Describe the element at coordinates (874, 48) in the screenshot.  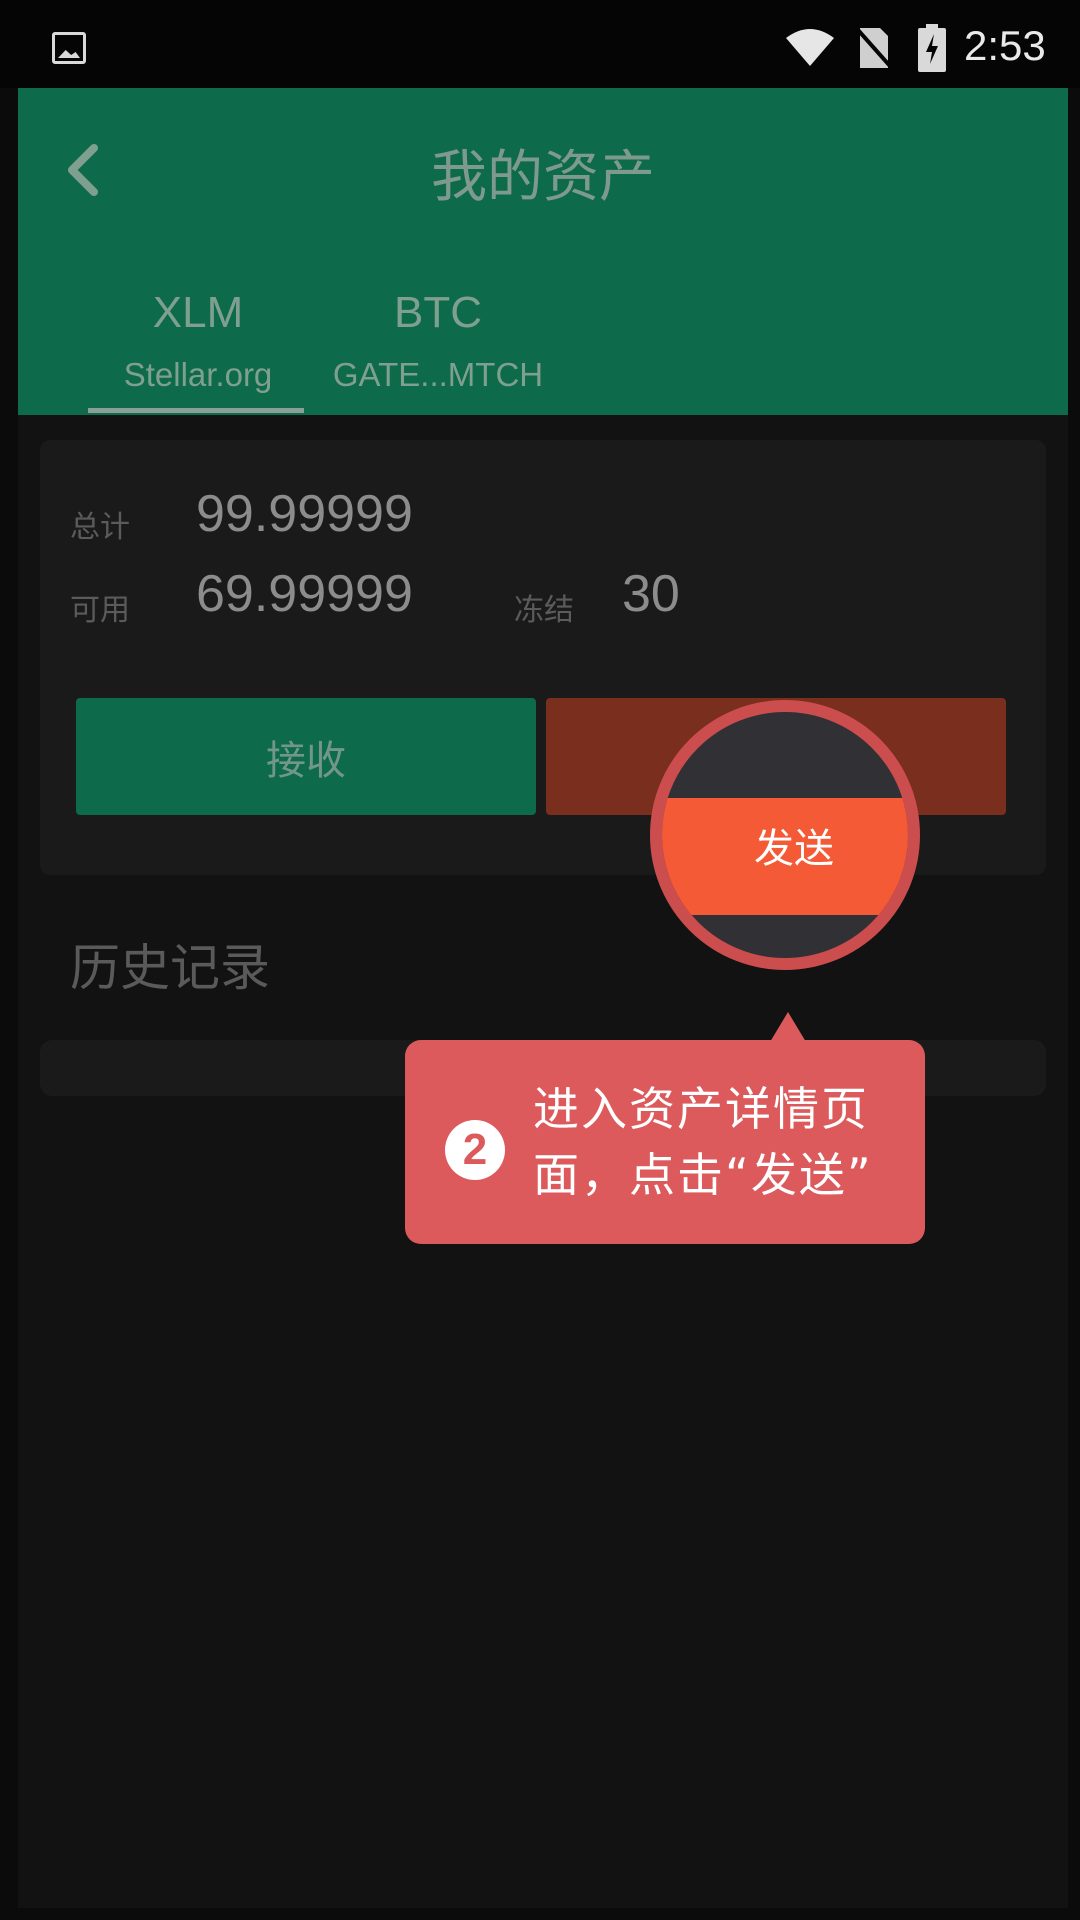
I see `no-sim-icon` at that location.